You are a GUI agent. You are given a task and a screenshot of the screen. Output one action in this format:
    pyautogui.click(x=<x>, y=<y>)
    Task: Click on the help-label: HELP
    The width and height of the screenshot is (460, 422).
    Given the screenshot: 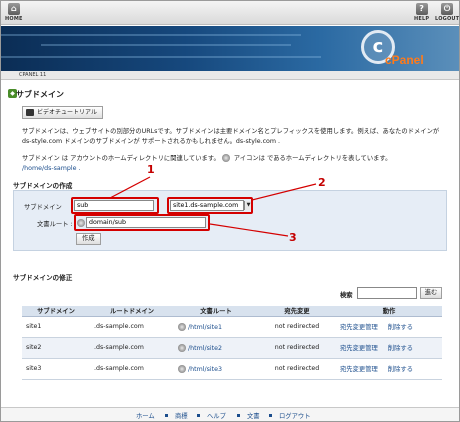 What is the action you would take?
    pyautogui.click(x=422, y=19)
    